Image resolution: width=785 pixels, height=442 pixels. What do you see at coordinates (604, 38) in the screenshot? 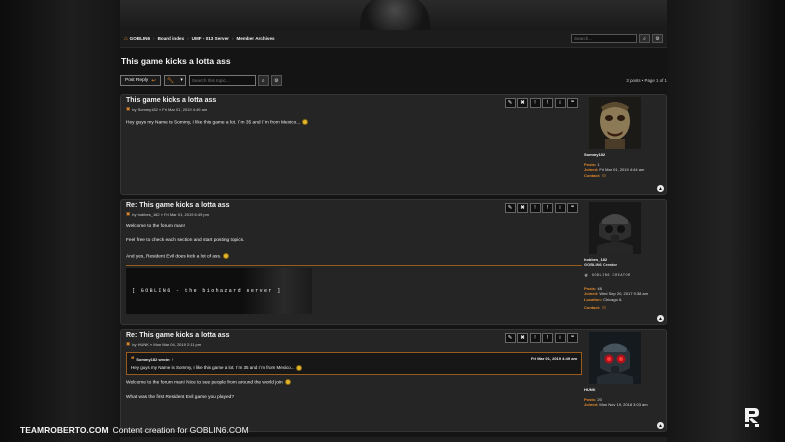
I see `site-search-input` at bounding box center [604, 38].